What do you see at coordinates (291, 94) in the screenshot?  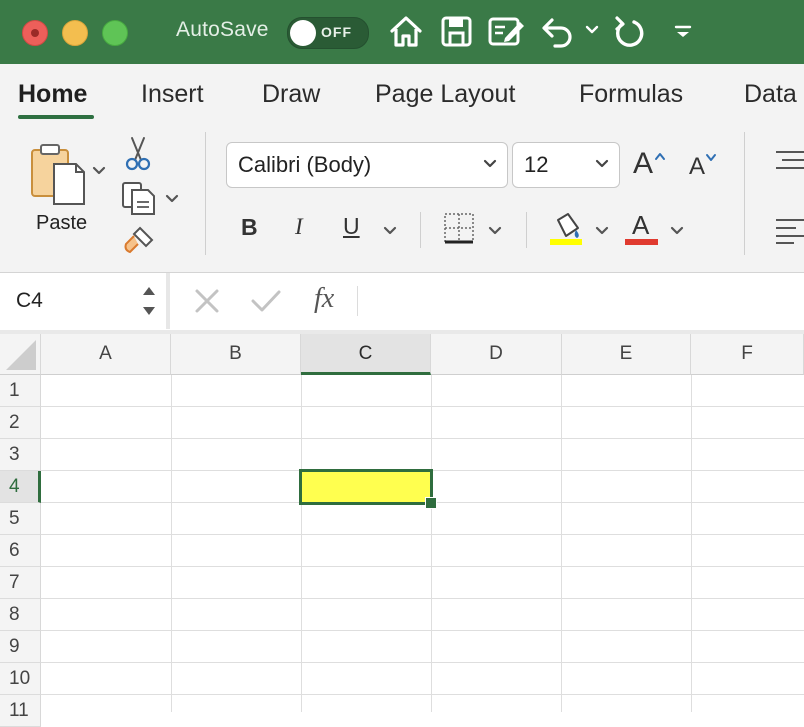 I see `tab-draw: Draw` at bounding box center [291, 94].